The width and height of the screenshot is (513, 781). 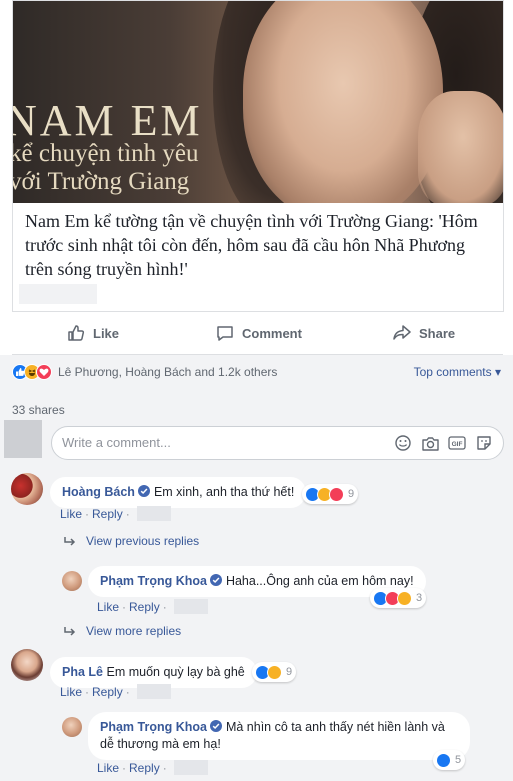 I want to click on like-button: Like, so click(x=93, y=333).